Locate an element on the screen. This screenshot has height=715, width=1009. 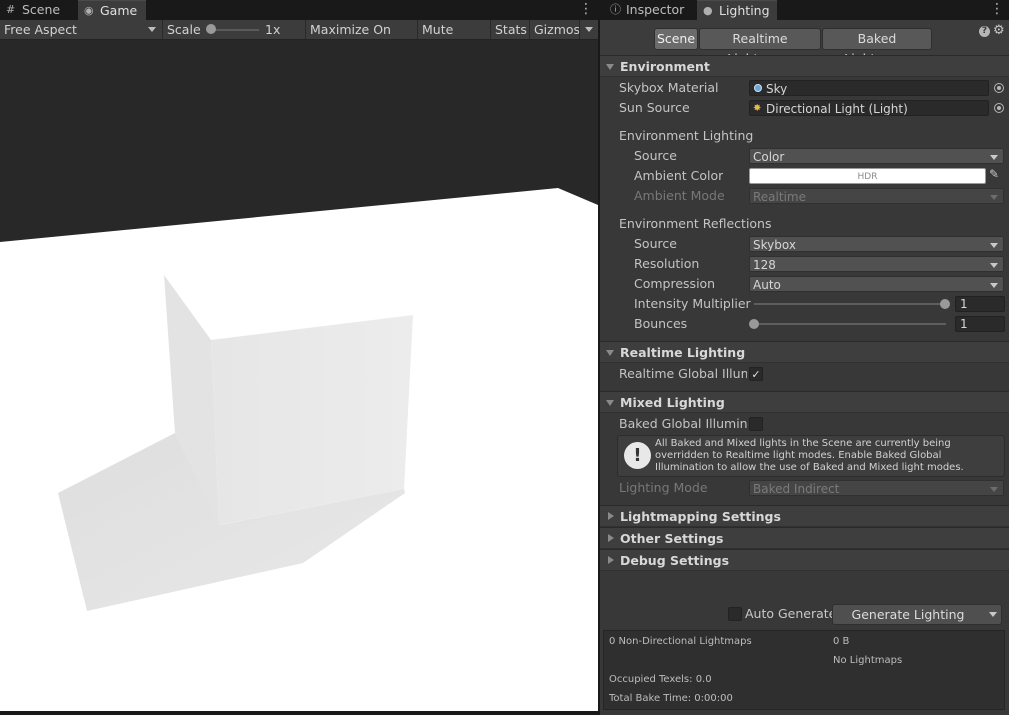
bounces-label: Bounces is located at coordinates (661, 323).